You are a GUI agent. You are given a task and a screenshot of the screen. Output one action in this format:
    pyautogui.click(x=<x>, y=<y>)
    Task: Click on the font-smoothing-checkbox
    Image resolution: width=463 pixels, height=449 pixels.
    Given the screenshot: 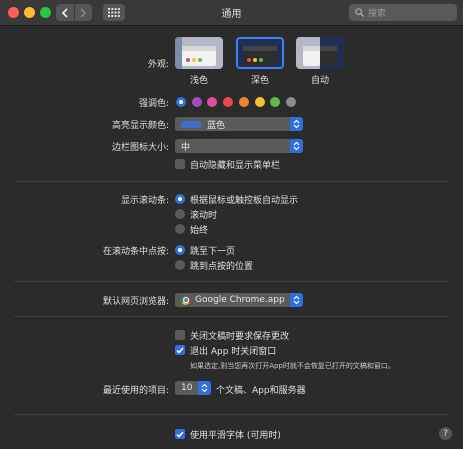 What is the action you would take?
    pyautogui.click(x=180, y=434)
    